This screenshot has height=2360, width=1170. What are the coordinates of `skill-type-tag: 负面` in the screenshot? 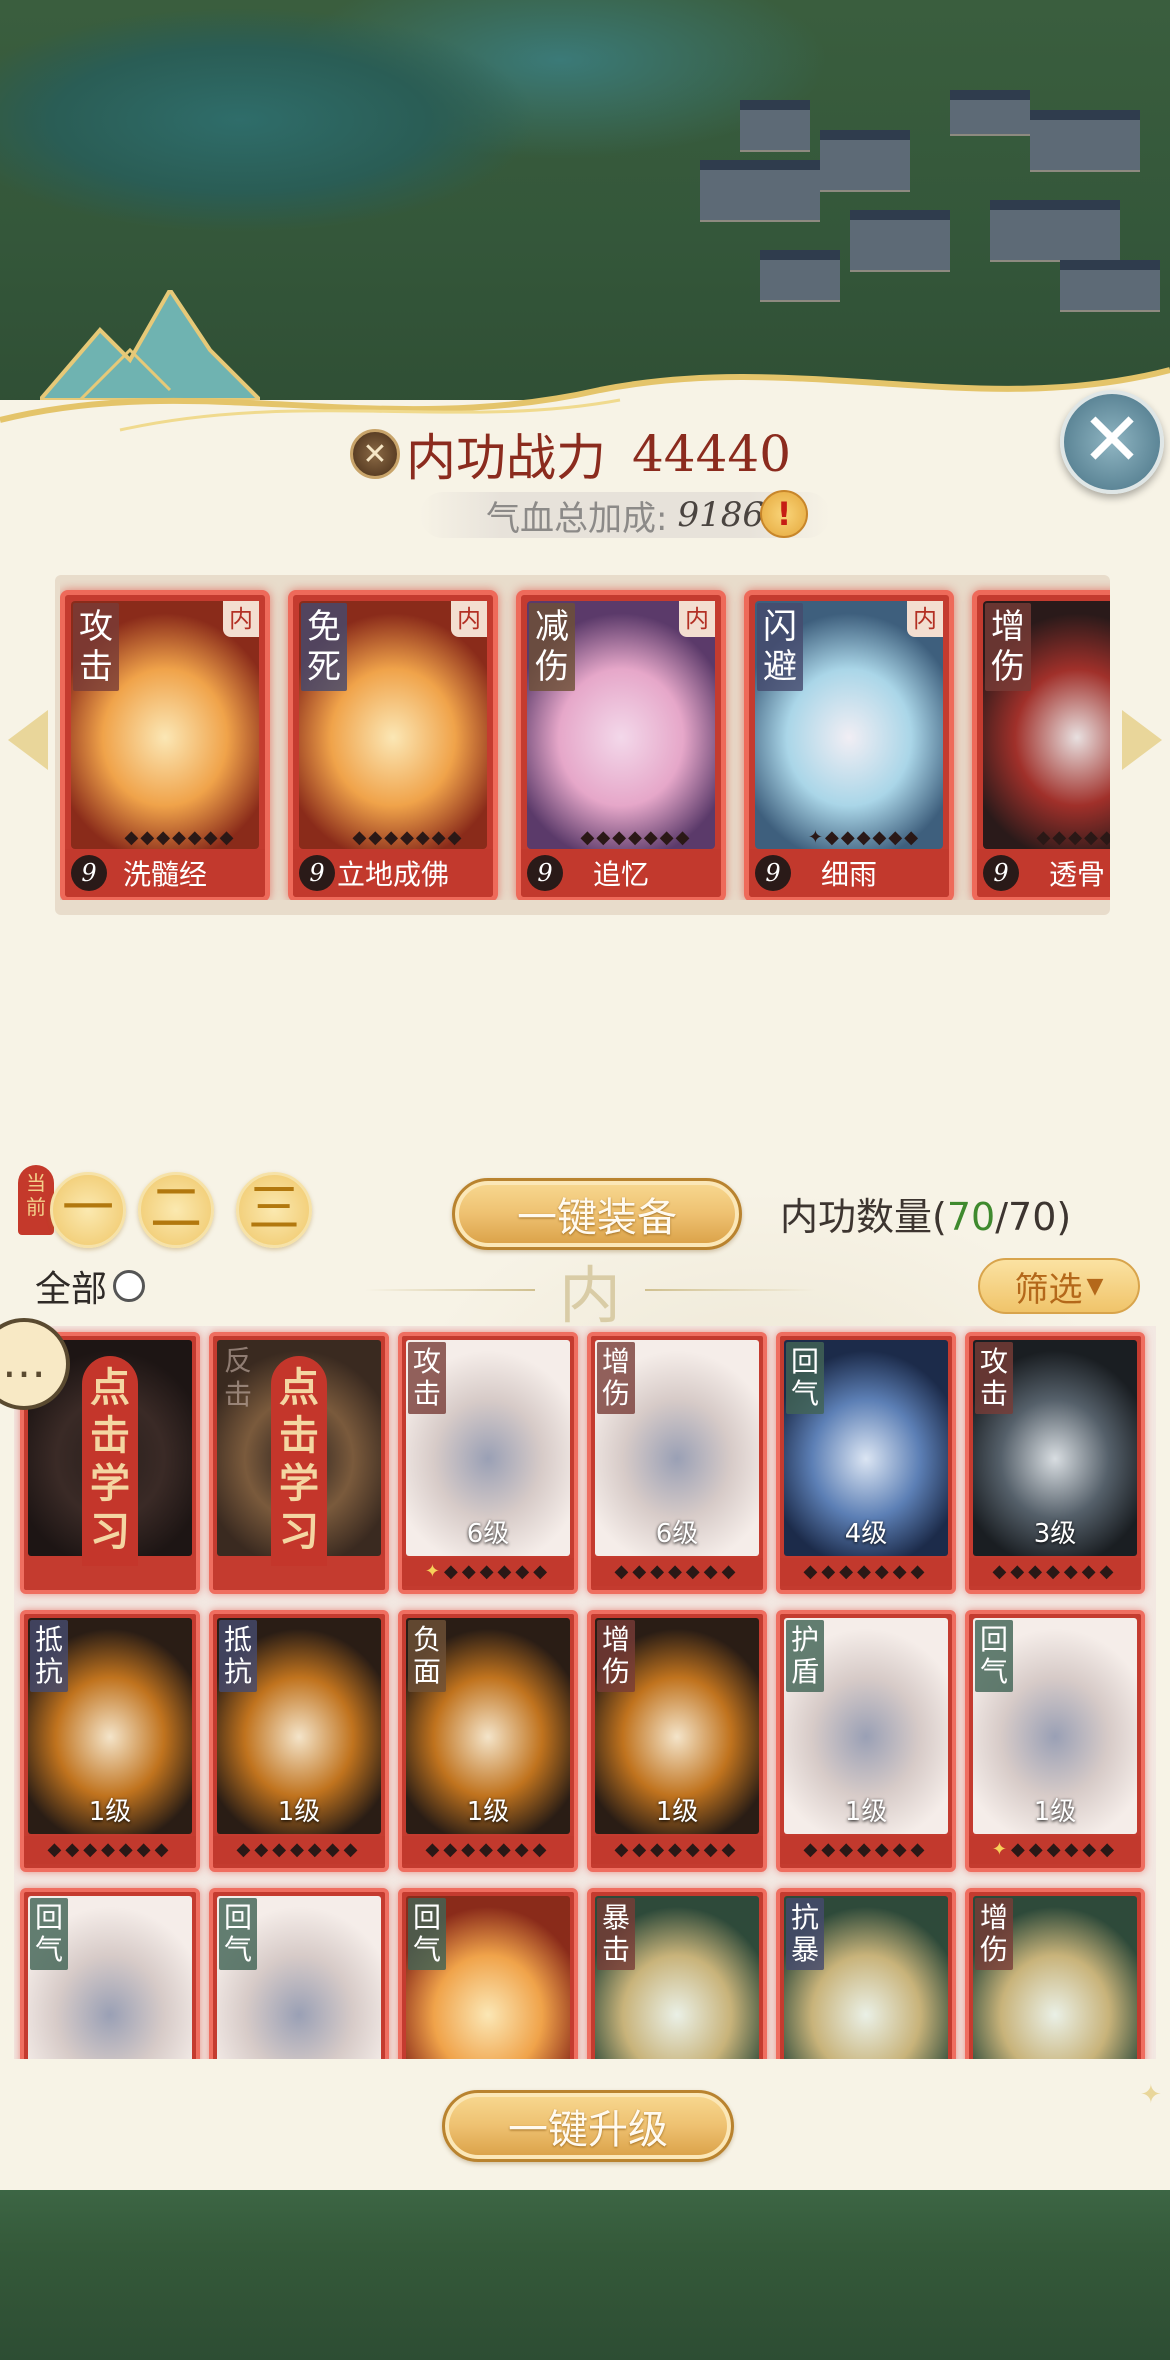 It's located at (427, 1656).